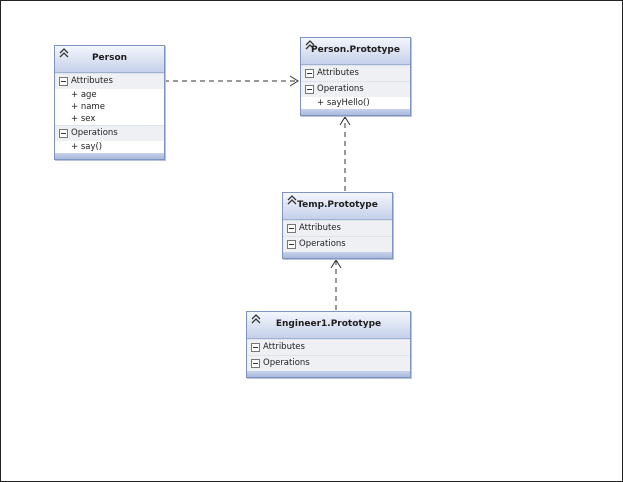 The height and width of the screenshot is (482, 623). I want to click on attribute-item: + age, so click(109, 95).